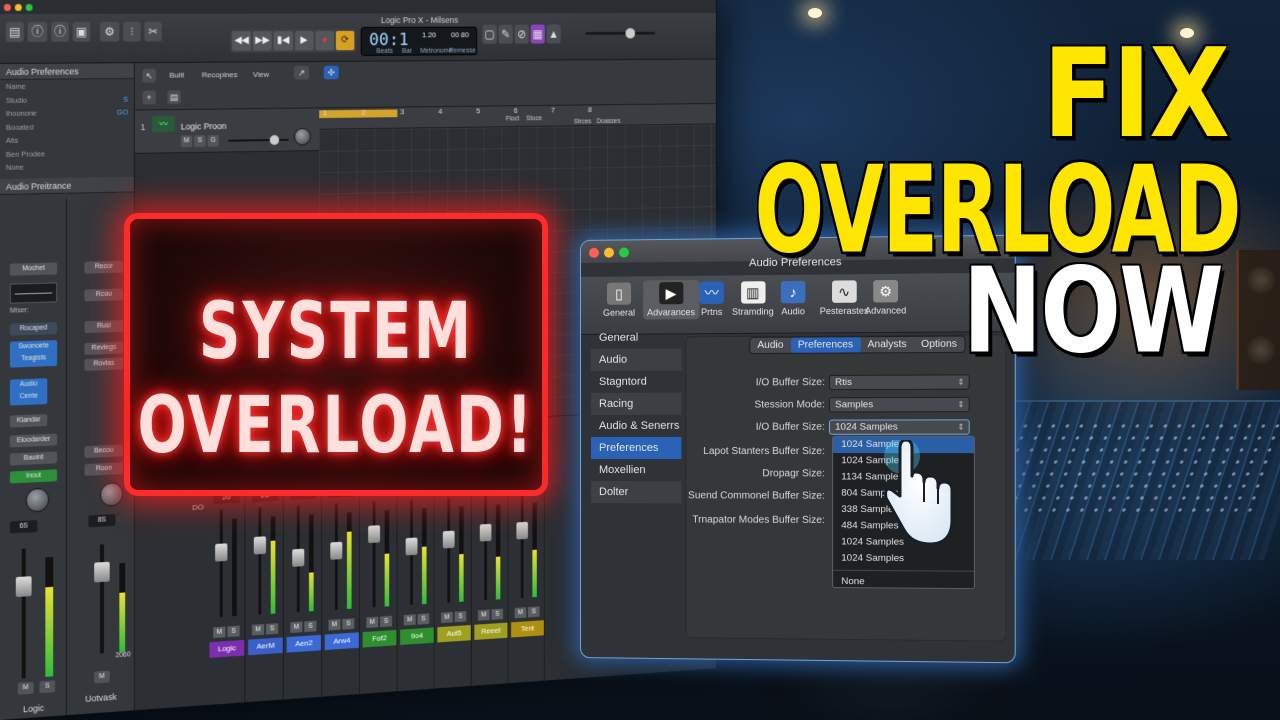 This screenshot has height=720, width=1280. What do you see at coordinates (636, 337) in the screenshot?
I see `sidebar-item: General` at bounding box center [636, 337].